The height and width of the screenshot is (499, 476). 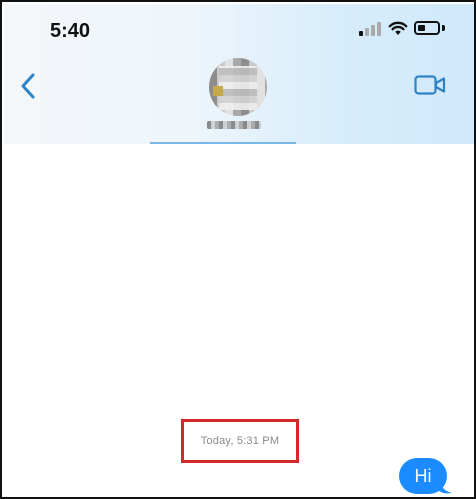 I want to click on signal-bars-icon, so click(x=370, y=29).